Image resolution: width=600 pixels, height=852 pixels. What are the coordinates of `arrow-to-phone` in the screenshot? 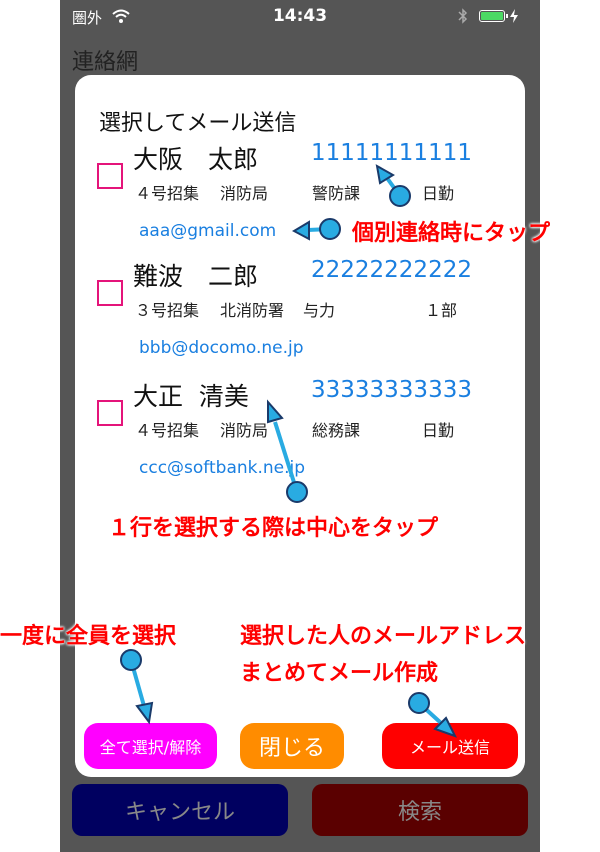 It's located at (393, 185).